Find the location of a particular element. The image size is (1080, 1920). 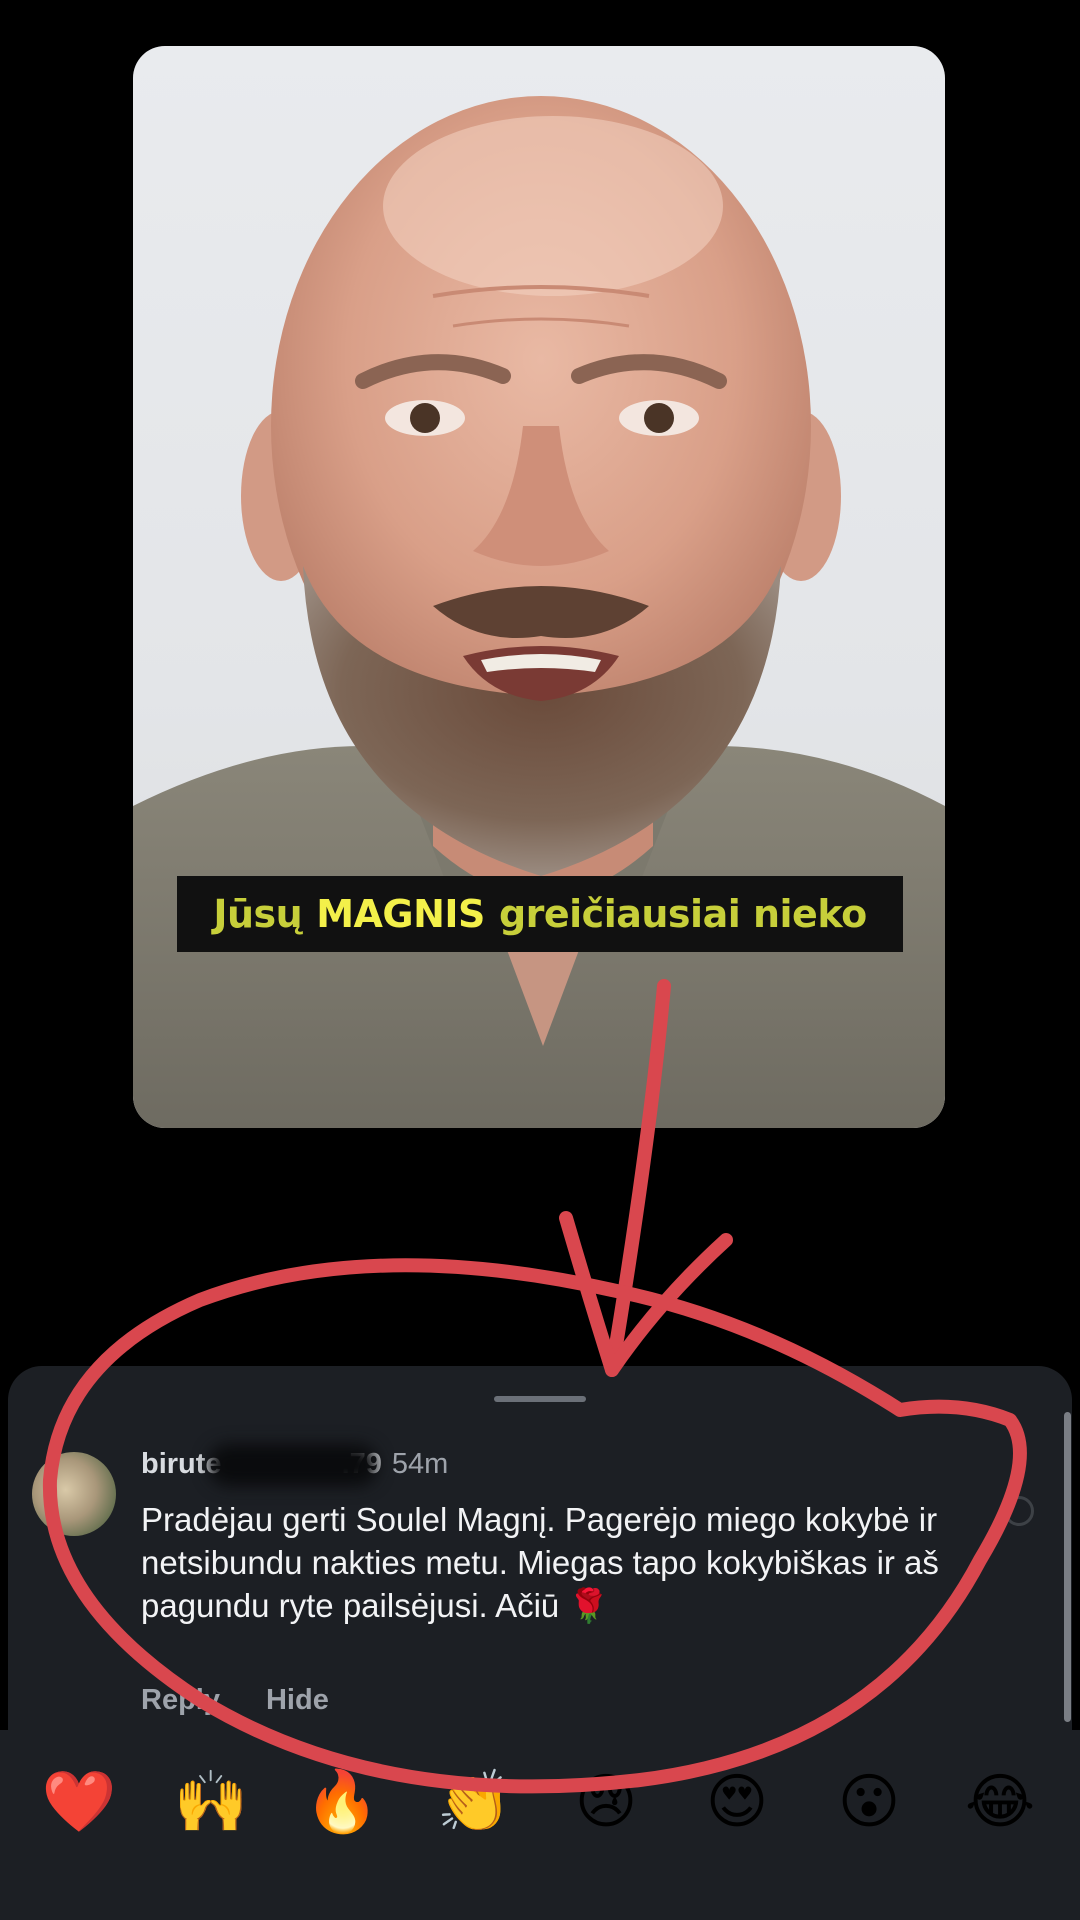

raised-hands-reaction-icon: 🙌 is located at coordinates (211, 1802).